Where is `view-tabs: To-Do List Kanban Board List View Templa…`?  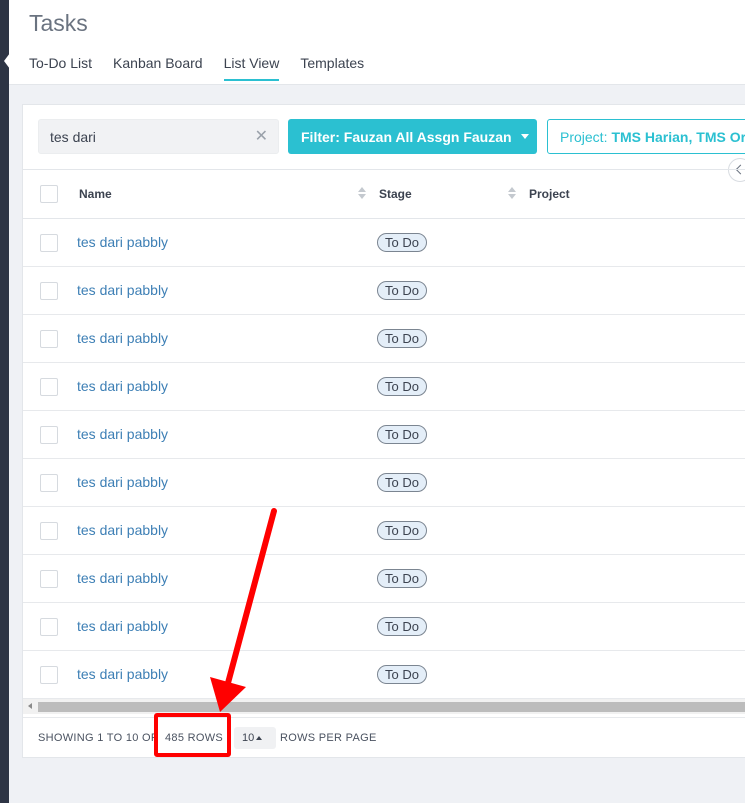
view-tabs: To-Do List Kanban Board List View Templa… is located at coordinates (207, 68).